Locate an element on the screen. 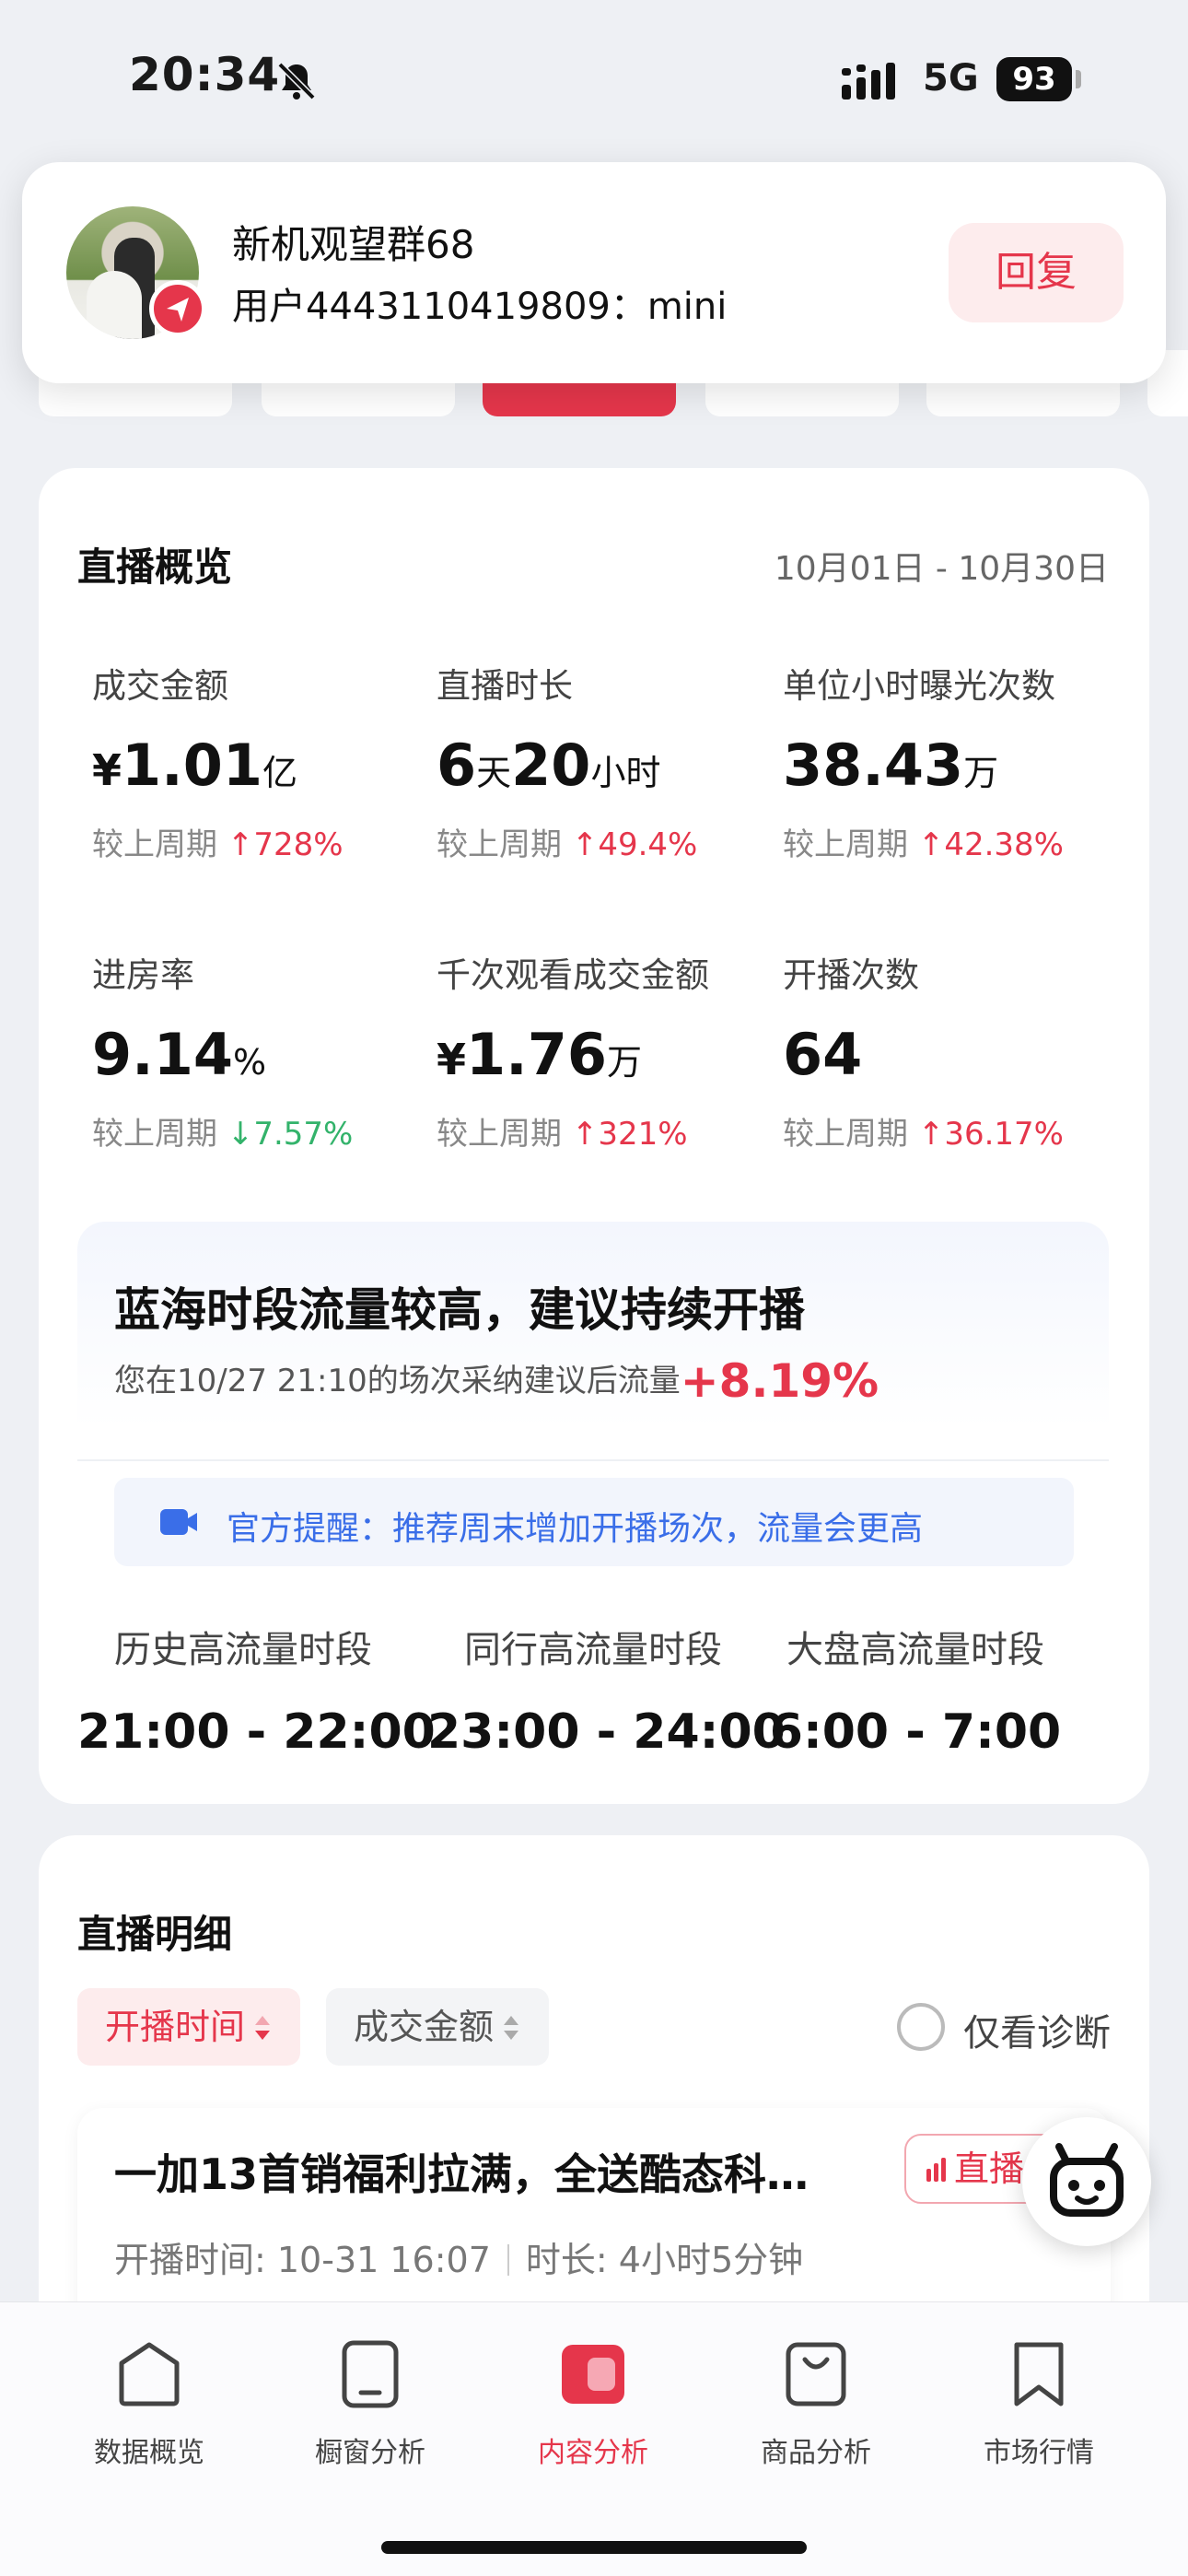 The image size is (1188, 2576). bell-muted-icon is located at coordinates (296, 81).